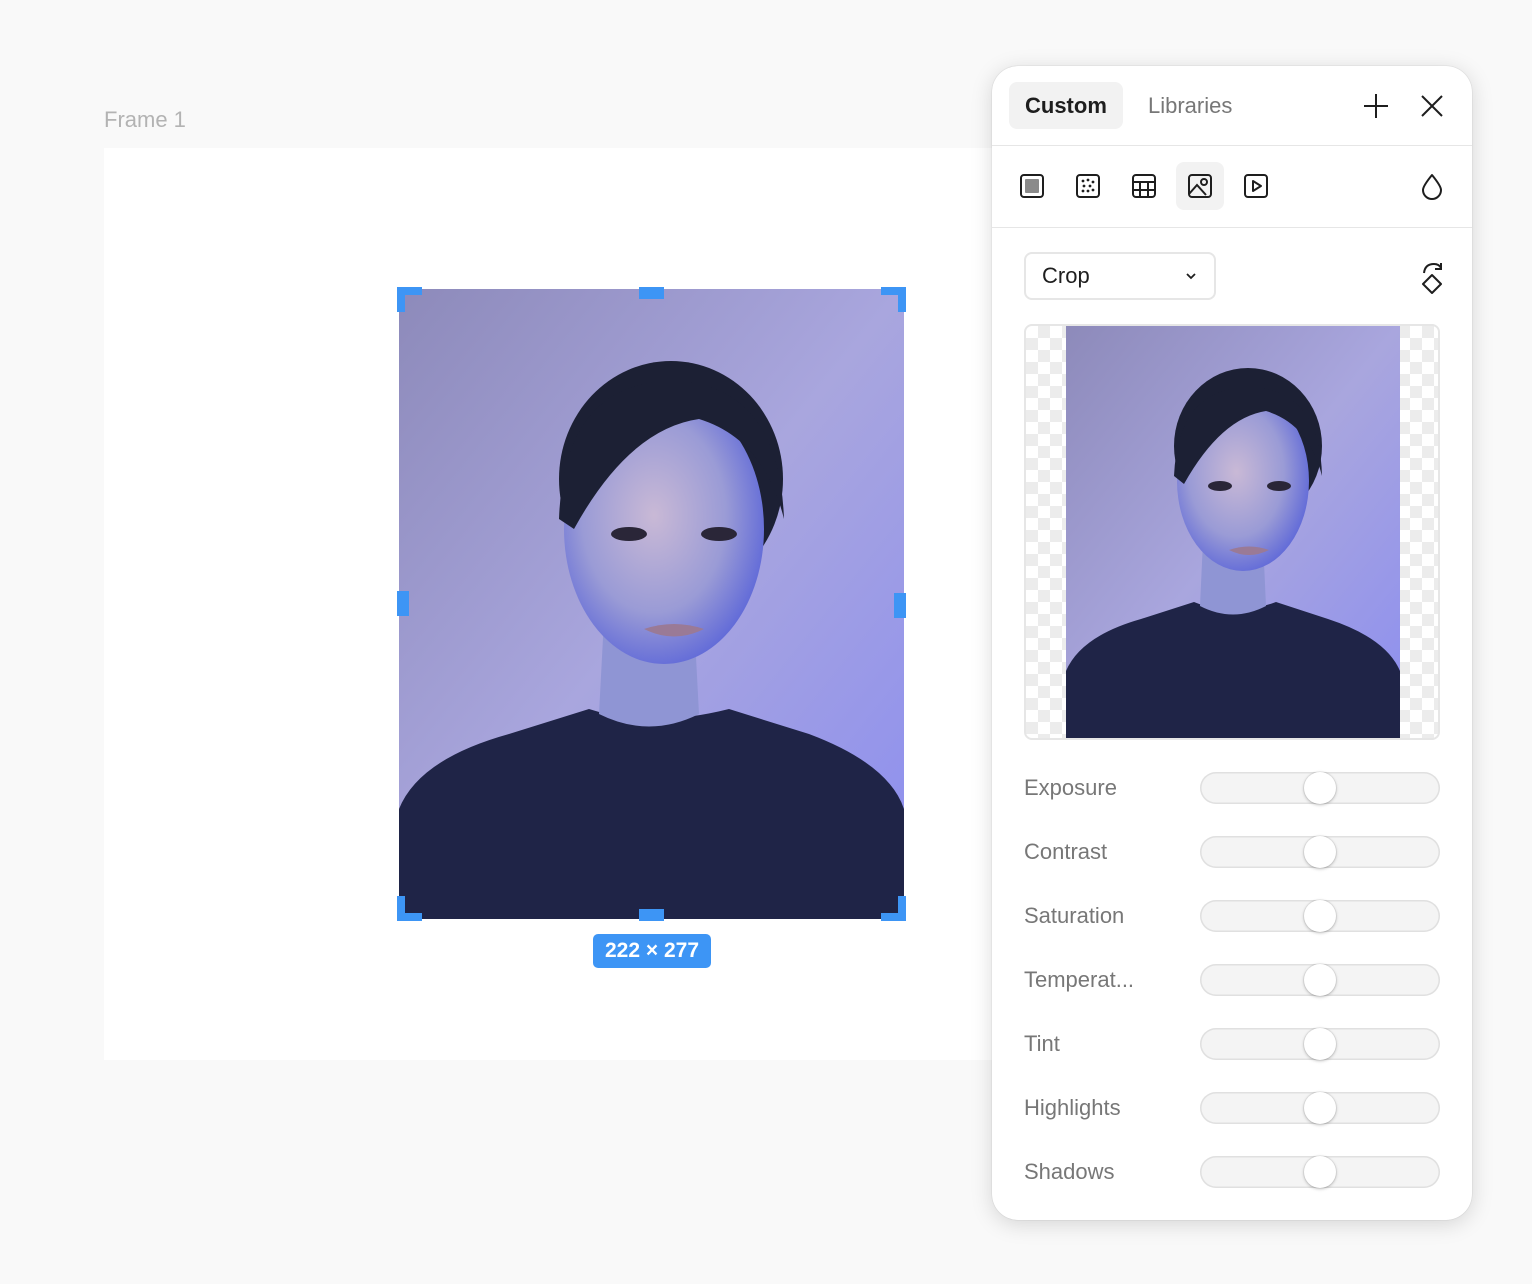 The image size is (1532, 1284). I want to click on adjustment-label: Exposure, so click(1070, 787).